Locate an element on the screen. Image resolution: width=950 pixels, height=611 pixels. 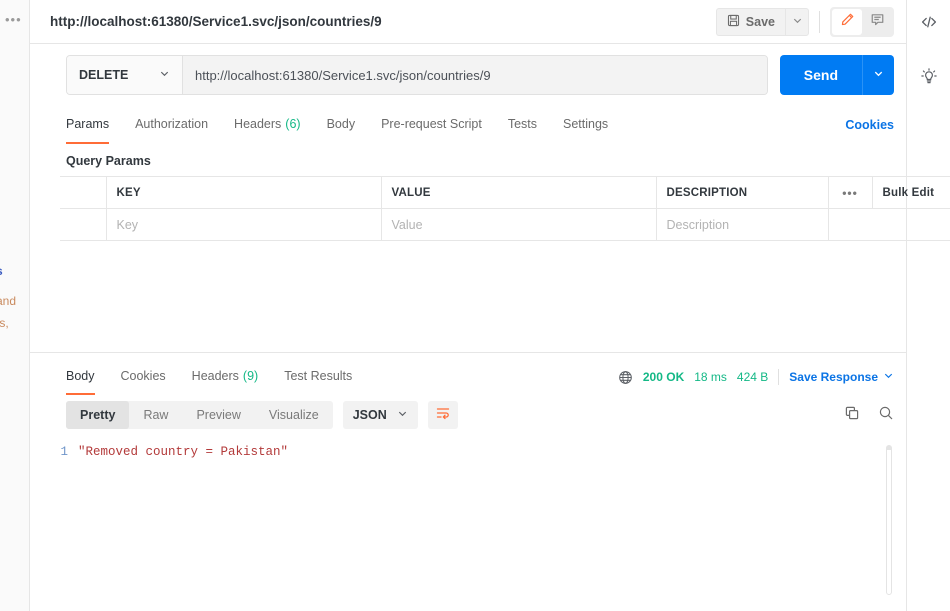
globe-icon is located at coordinates (625, 377).